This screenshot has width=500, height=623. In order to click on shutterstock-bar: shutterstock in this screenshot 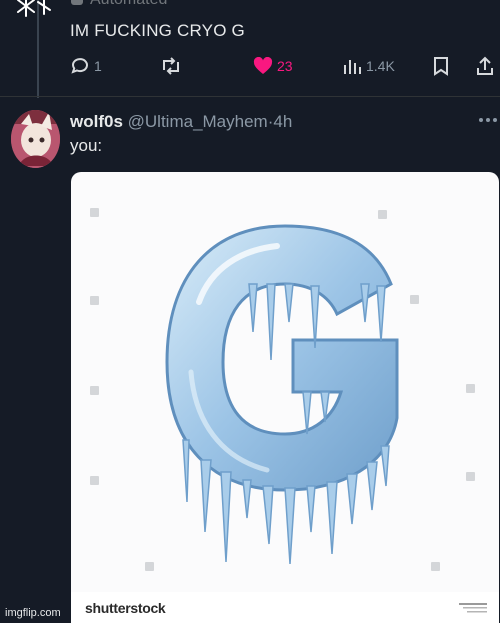, I will do `click(285, 607)`.